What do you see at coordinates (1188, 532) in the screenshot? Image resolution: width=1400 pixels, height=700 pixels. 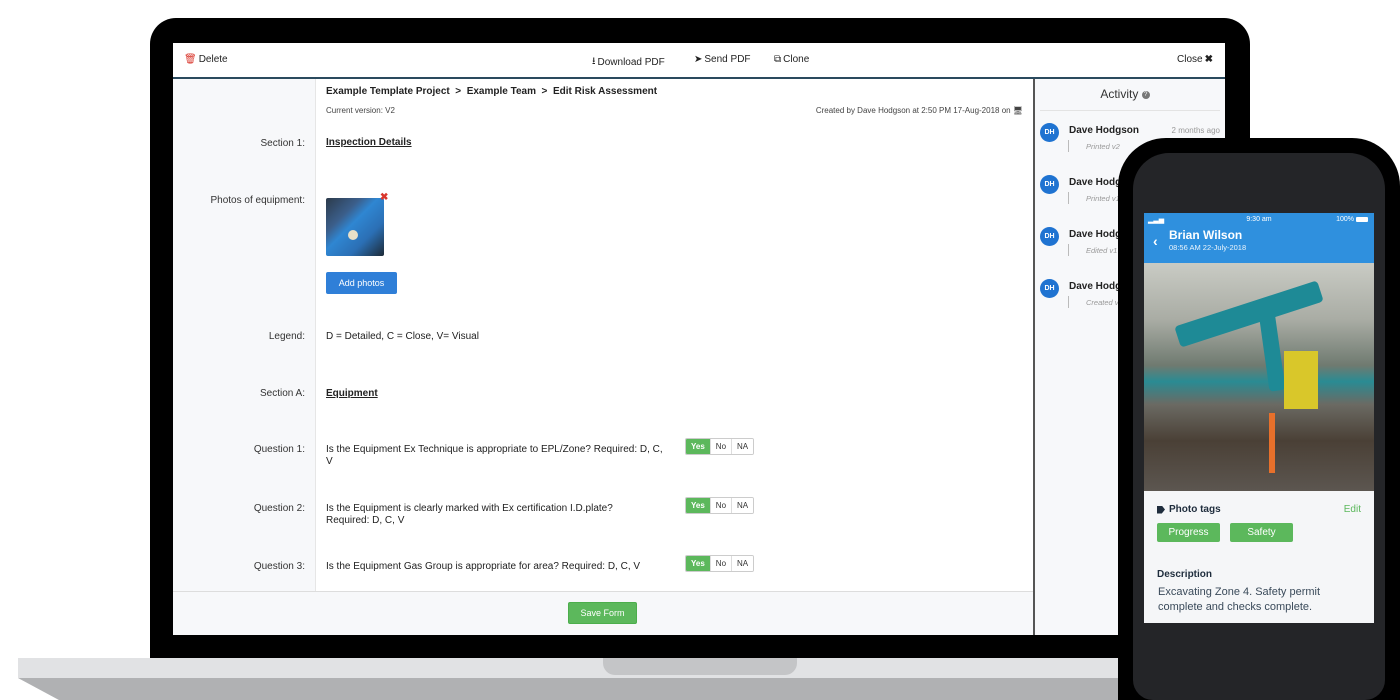 I see `tag-chip-progress: Progress` at bounding box center [1188, 532].